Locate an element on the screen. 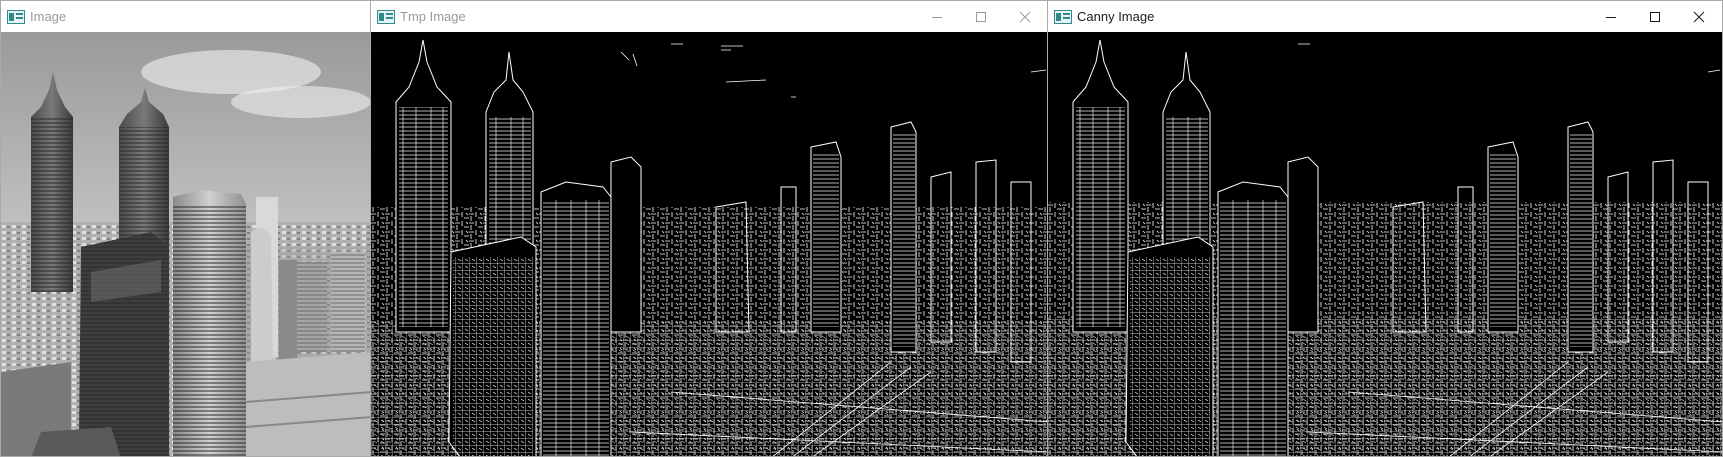 Image resolution: width=1723 pixels, height=457 pixels. window-title: Canny Image is located at coordinates (1116, 16).